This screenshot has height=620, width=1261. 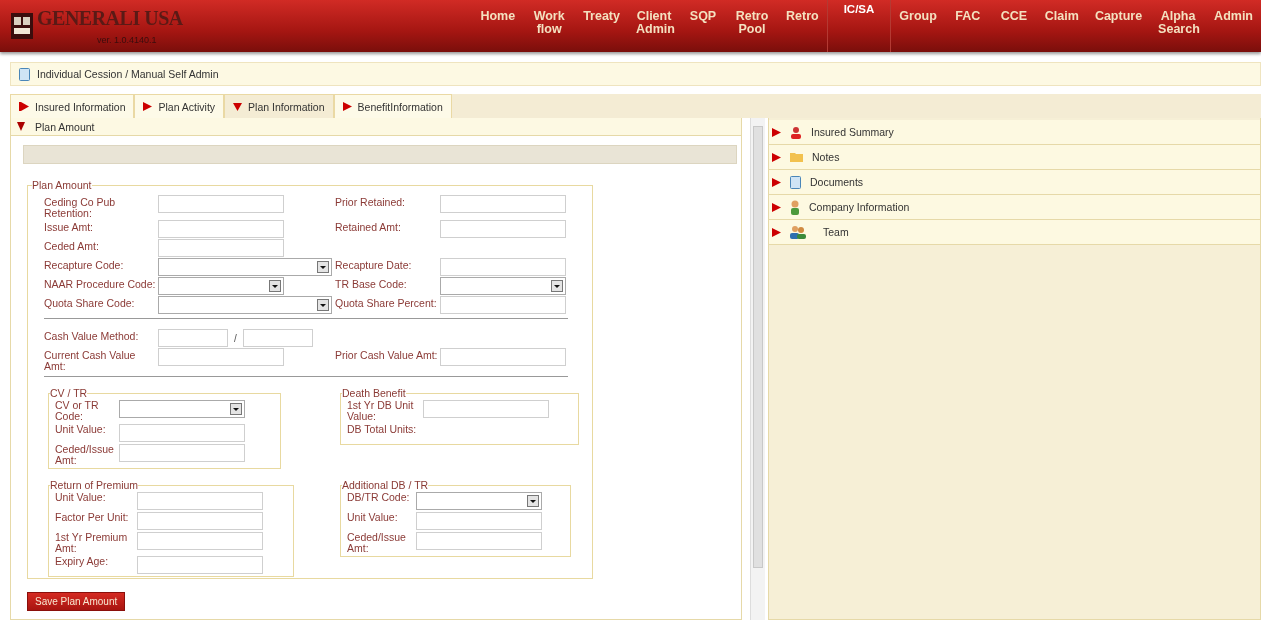 What do you see at coordinates (69, 393) in the screenshot?
I see `fieldset-legend: CV / TR` at bounding box center [69, 393].